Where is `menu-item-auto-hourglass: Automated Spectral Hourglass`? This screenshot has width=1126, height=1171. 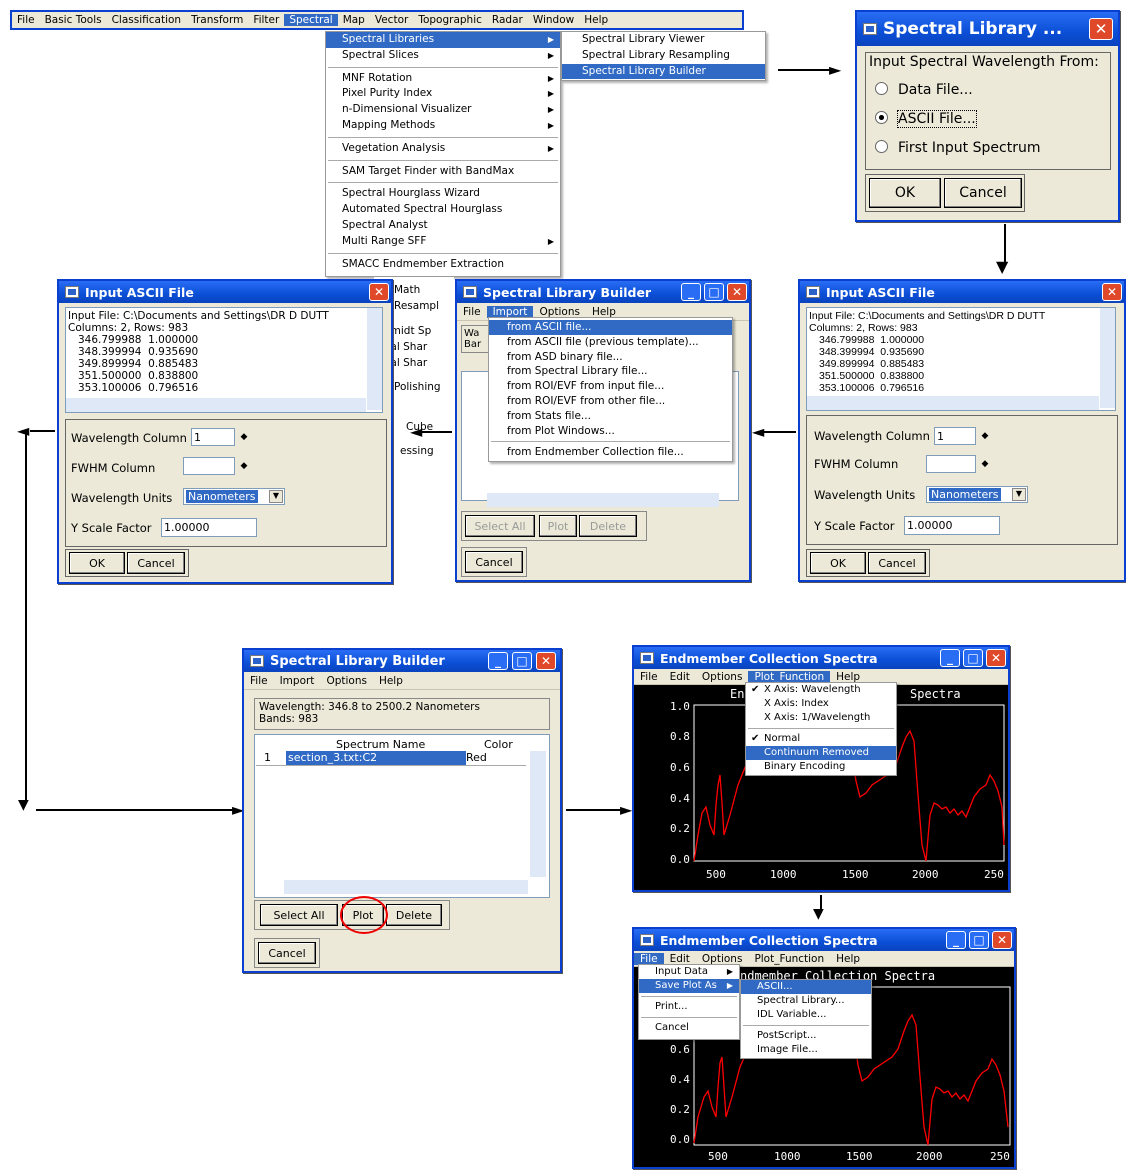 menu-item-auto-hourglass: Automated Spectral Hourglass is located at coordinates (443, 210).